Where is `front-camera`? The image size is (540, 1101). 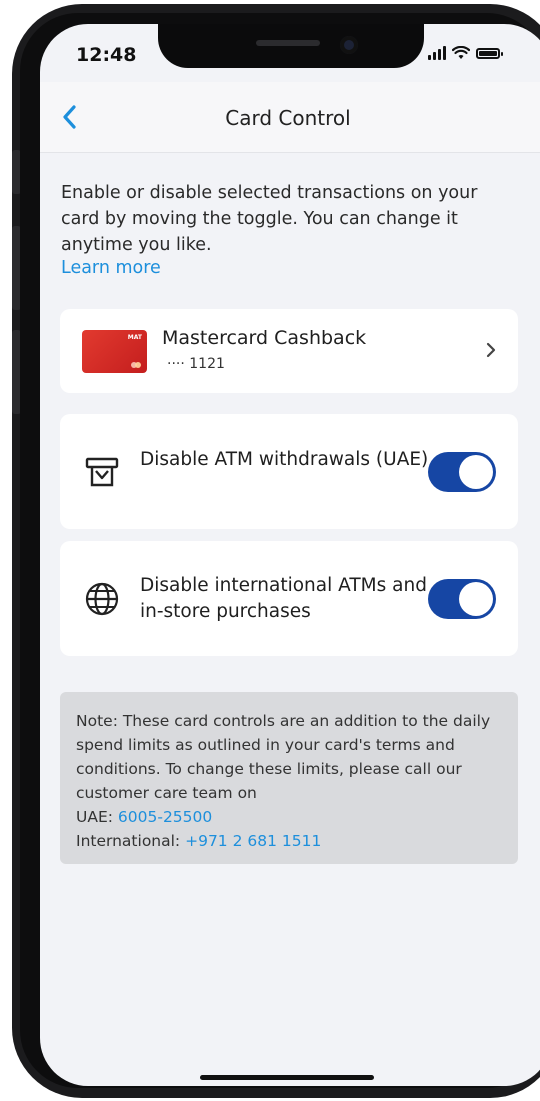
front-camera is located at coordinates (349, 45).